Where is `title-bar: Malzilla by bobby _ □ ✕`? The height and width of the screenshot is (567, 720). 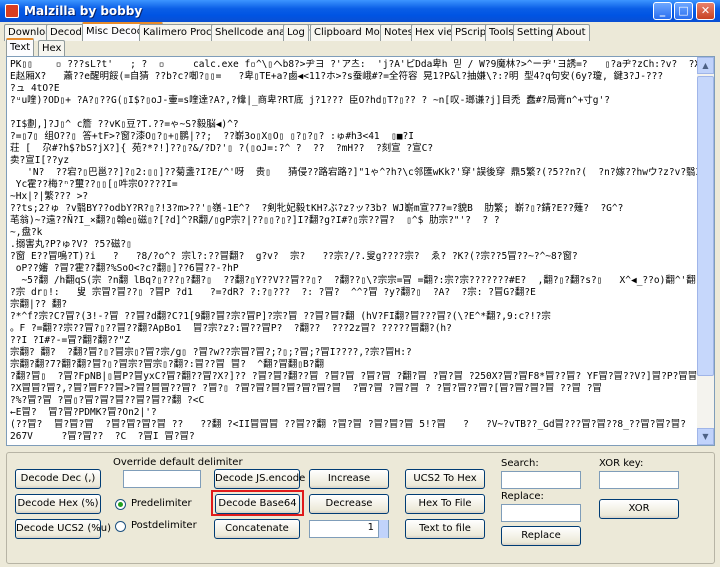 title-bar: Malzilla by bobby _ □ ✕ is located at coordinates (360, 11).